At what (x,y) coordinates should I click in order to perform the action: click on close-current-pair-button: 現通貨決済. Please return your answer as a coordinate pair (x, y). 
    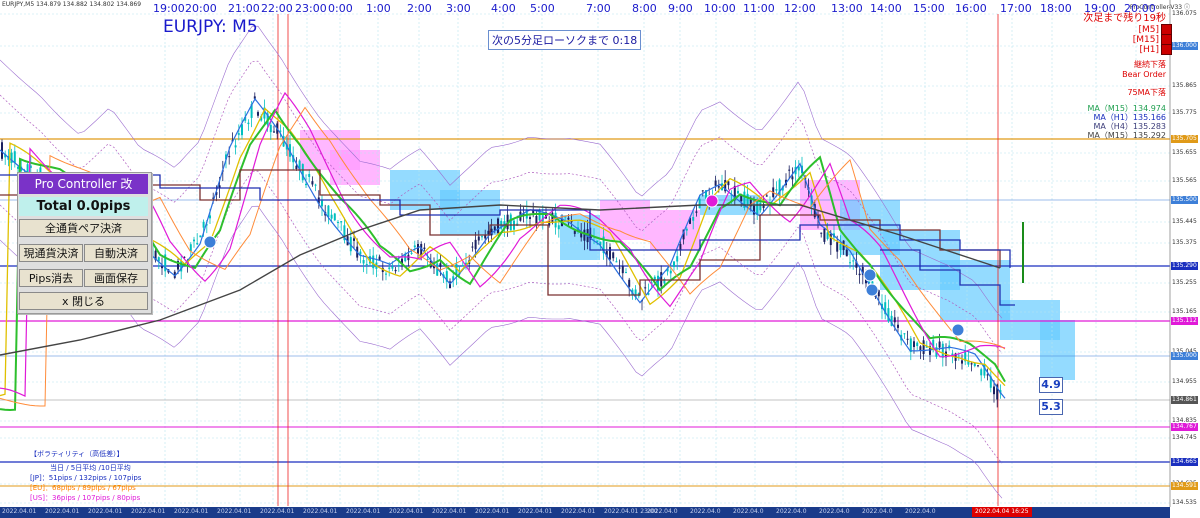
    Looking at the image, I should click on (51, 253).